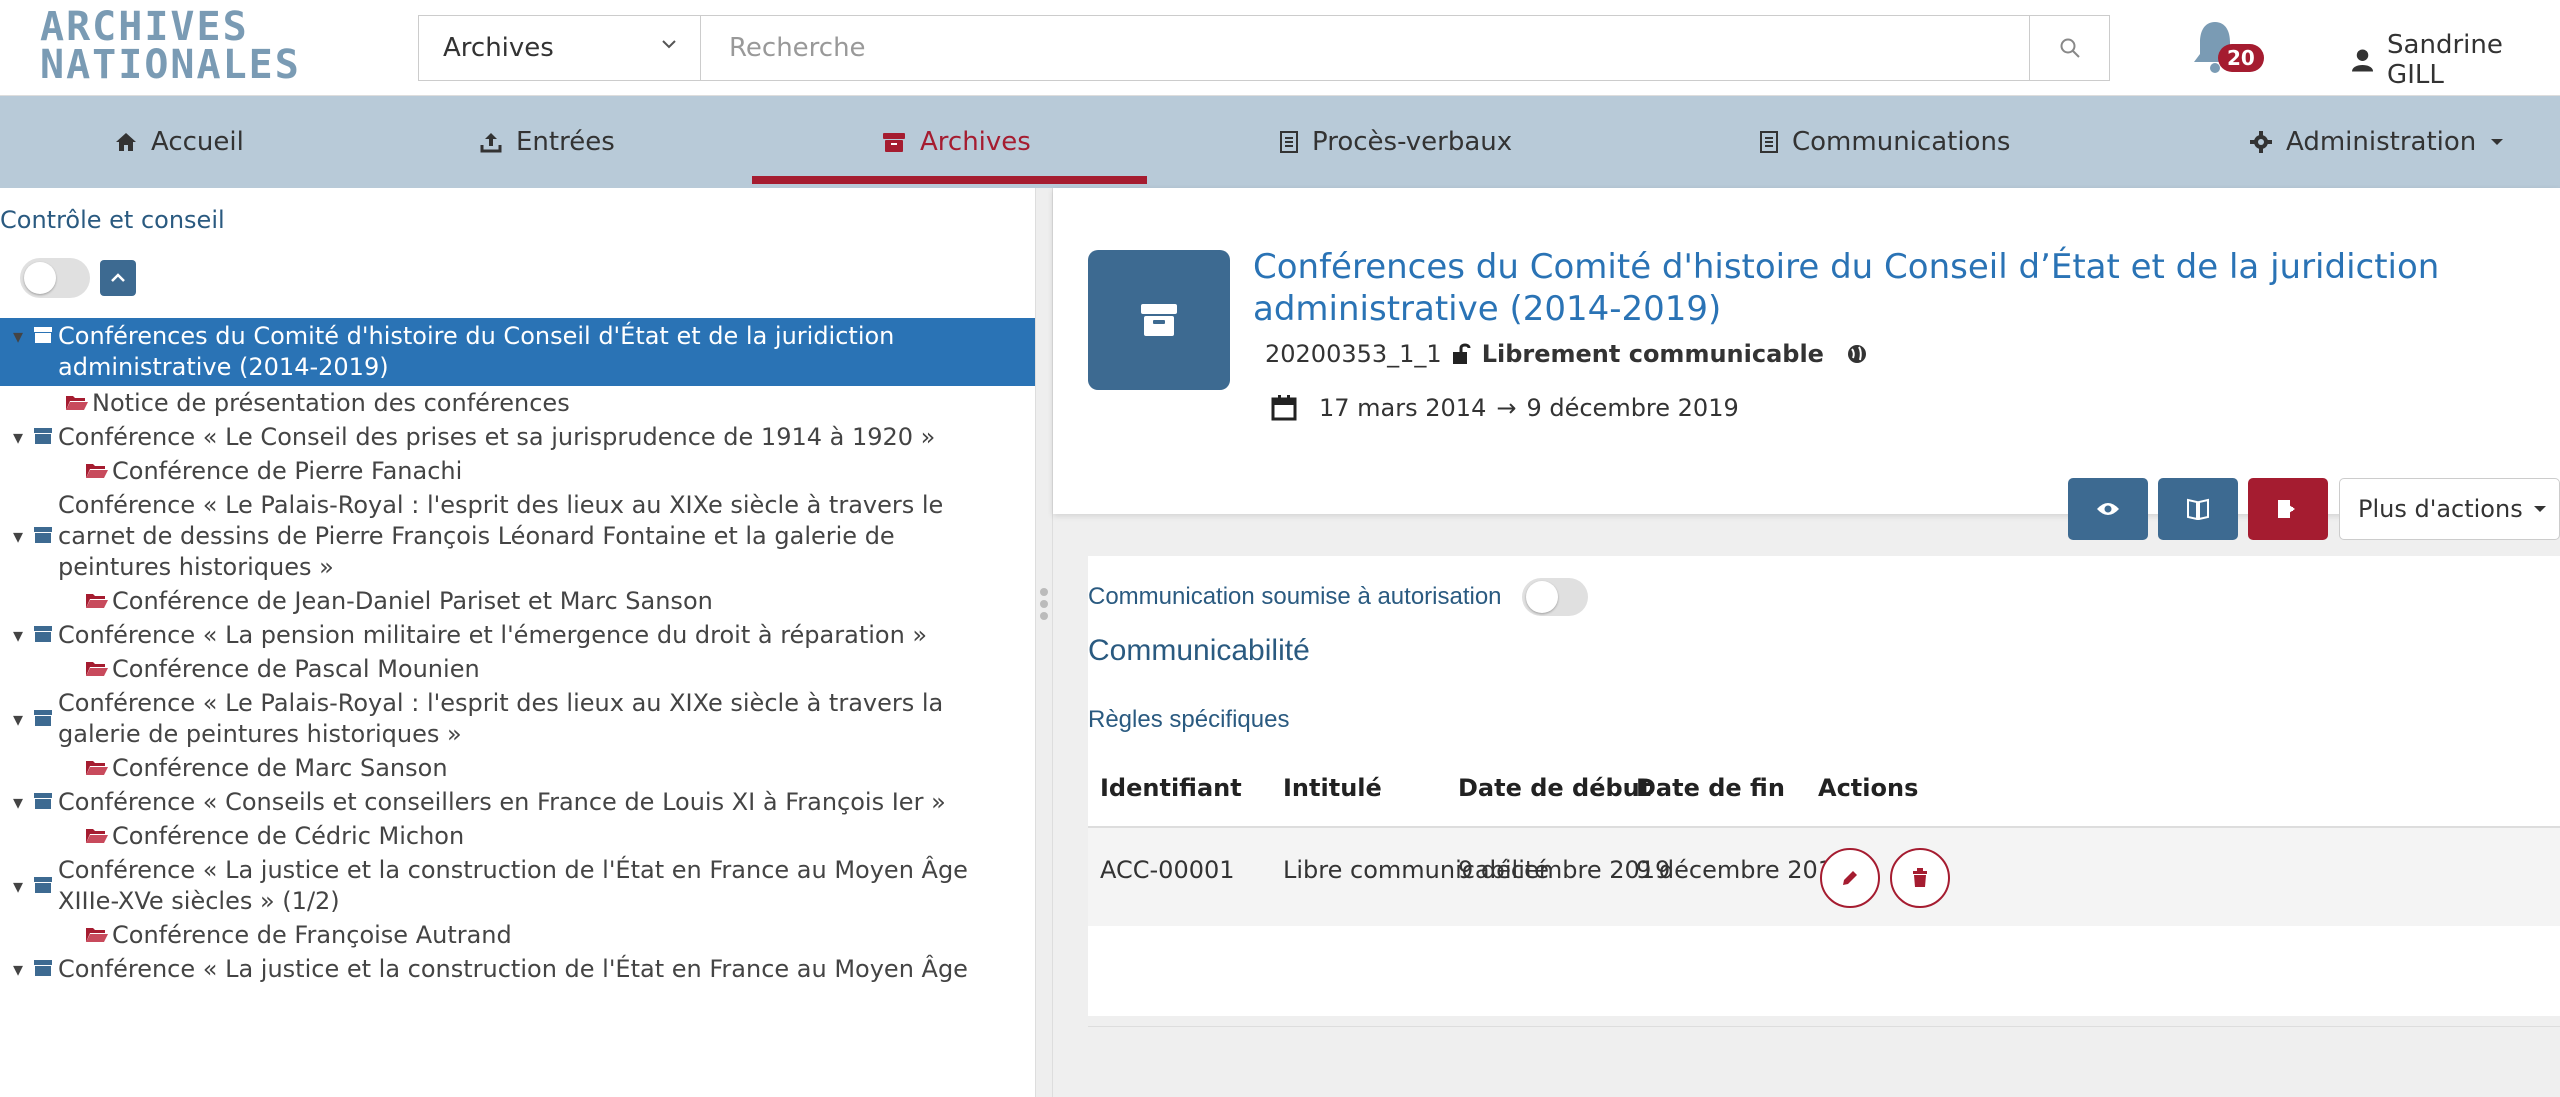 This screenshot has width=2560, height=1097. Describe the element at coordinates (287, 471) in the screenshot. I see `tree-node-label: Conférence de Pierre Fanachi` at that location.